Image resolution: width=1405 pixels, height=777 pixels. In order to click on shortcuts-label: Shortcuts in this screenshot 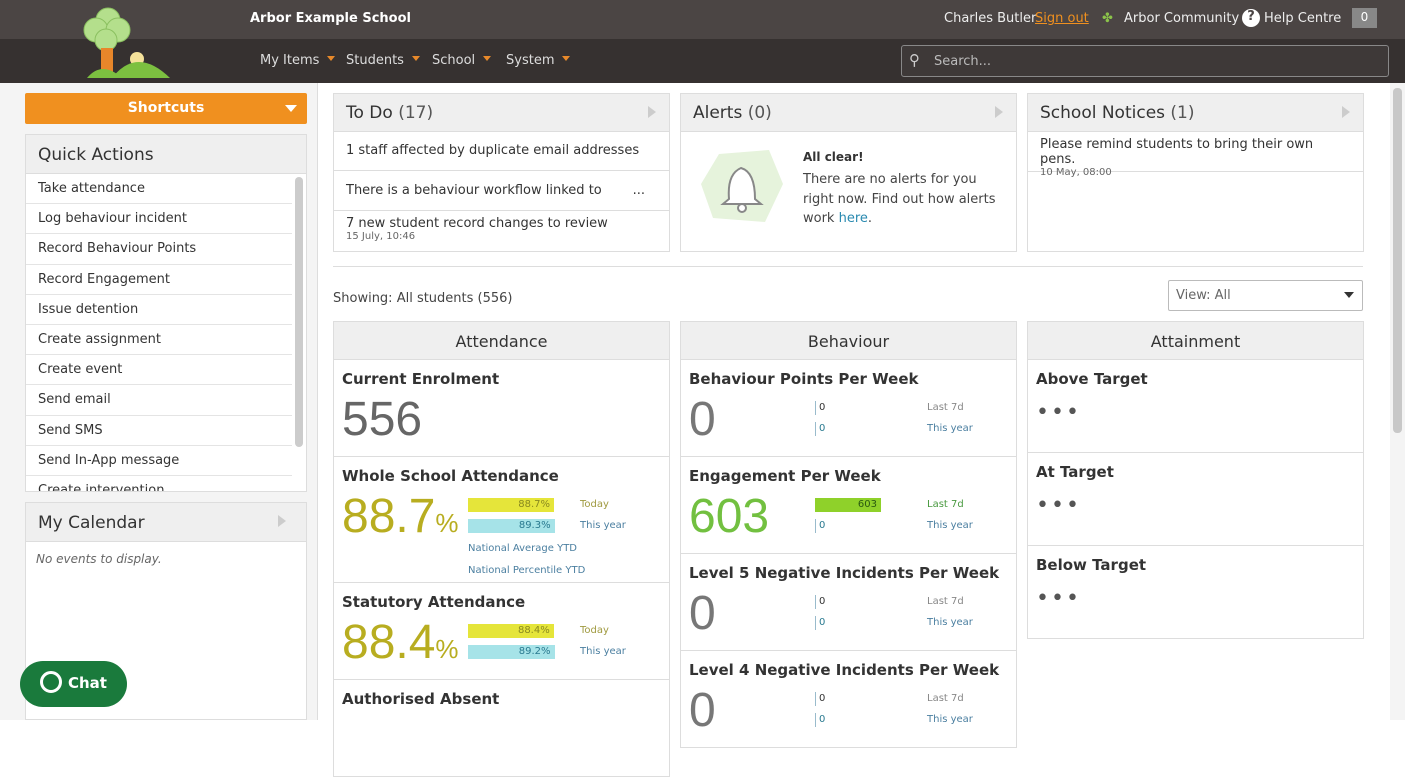, I will do `click(166, 108)`.